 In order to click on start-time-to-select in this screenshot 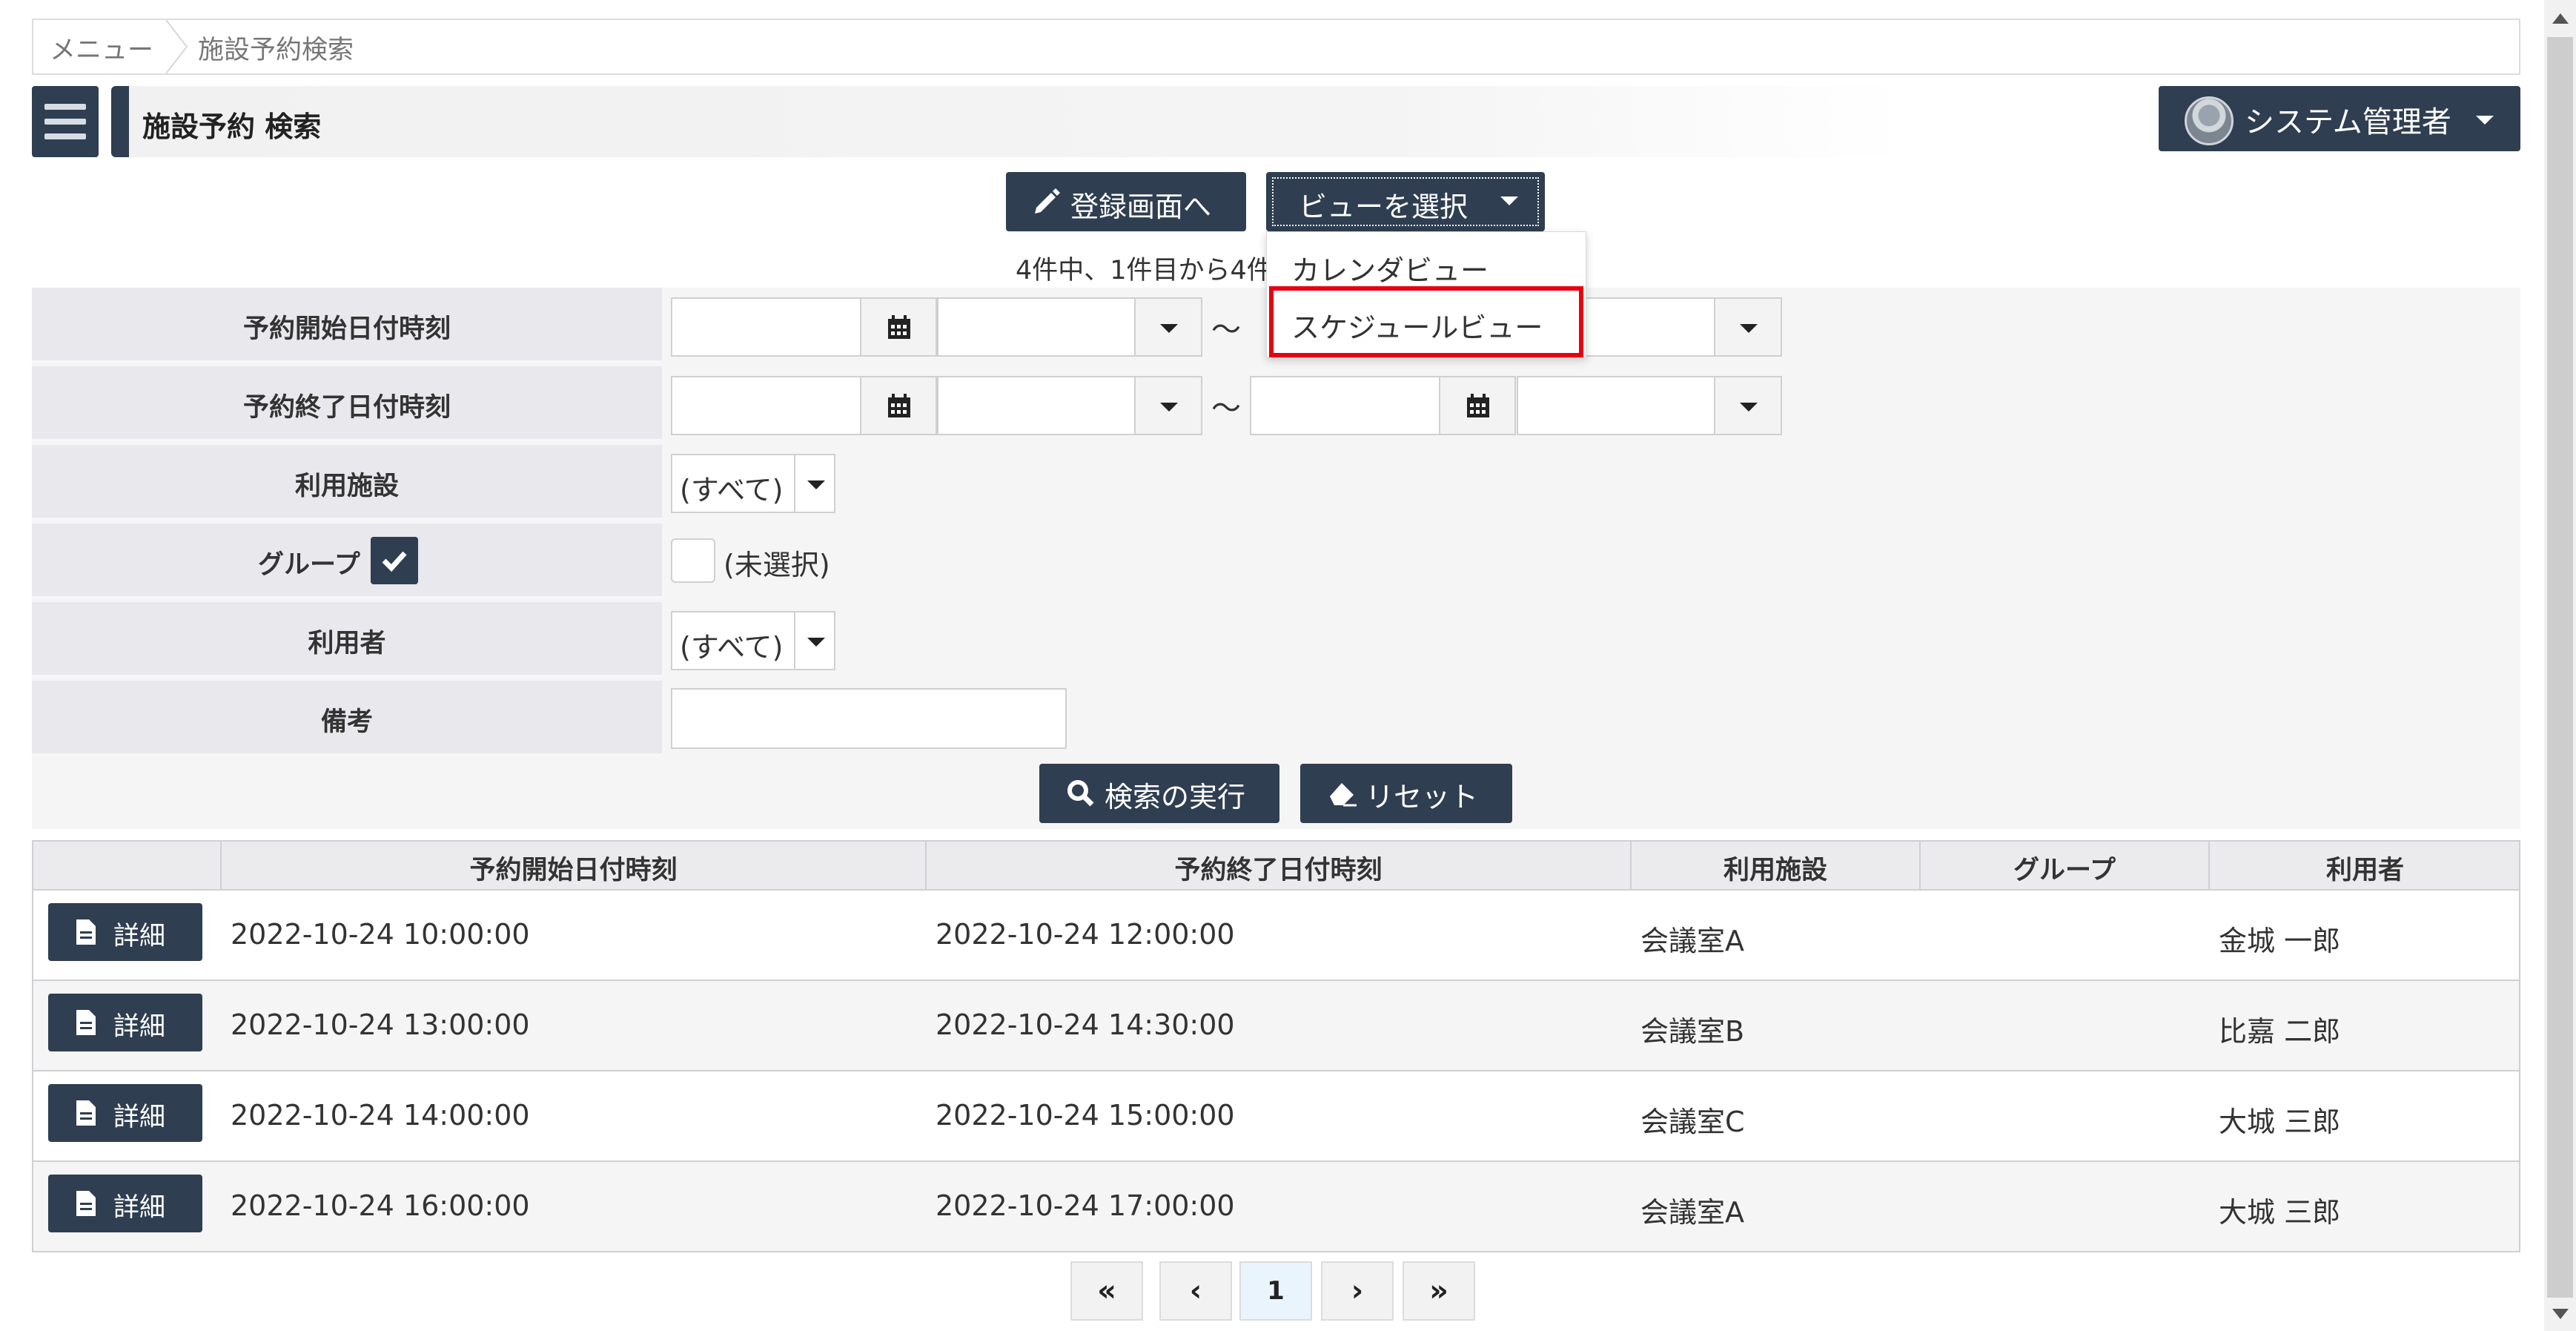, I will do `click(1650, 327)`.